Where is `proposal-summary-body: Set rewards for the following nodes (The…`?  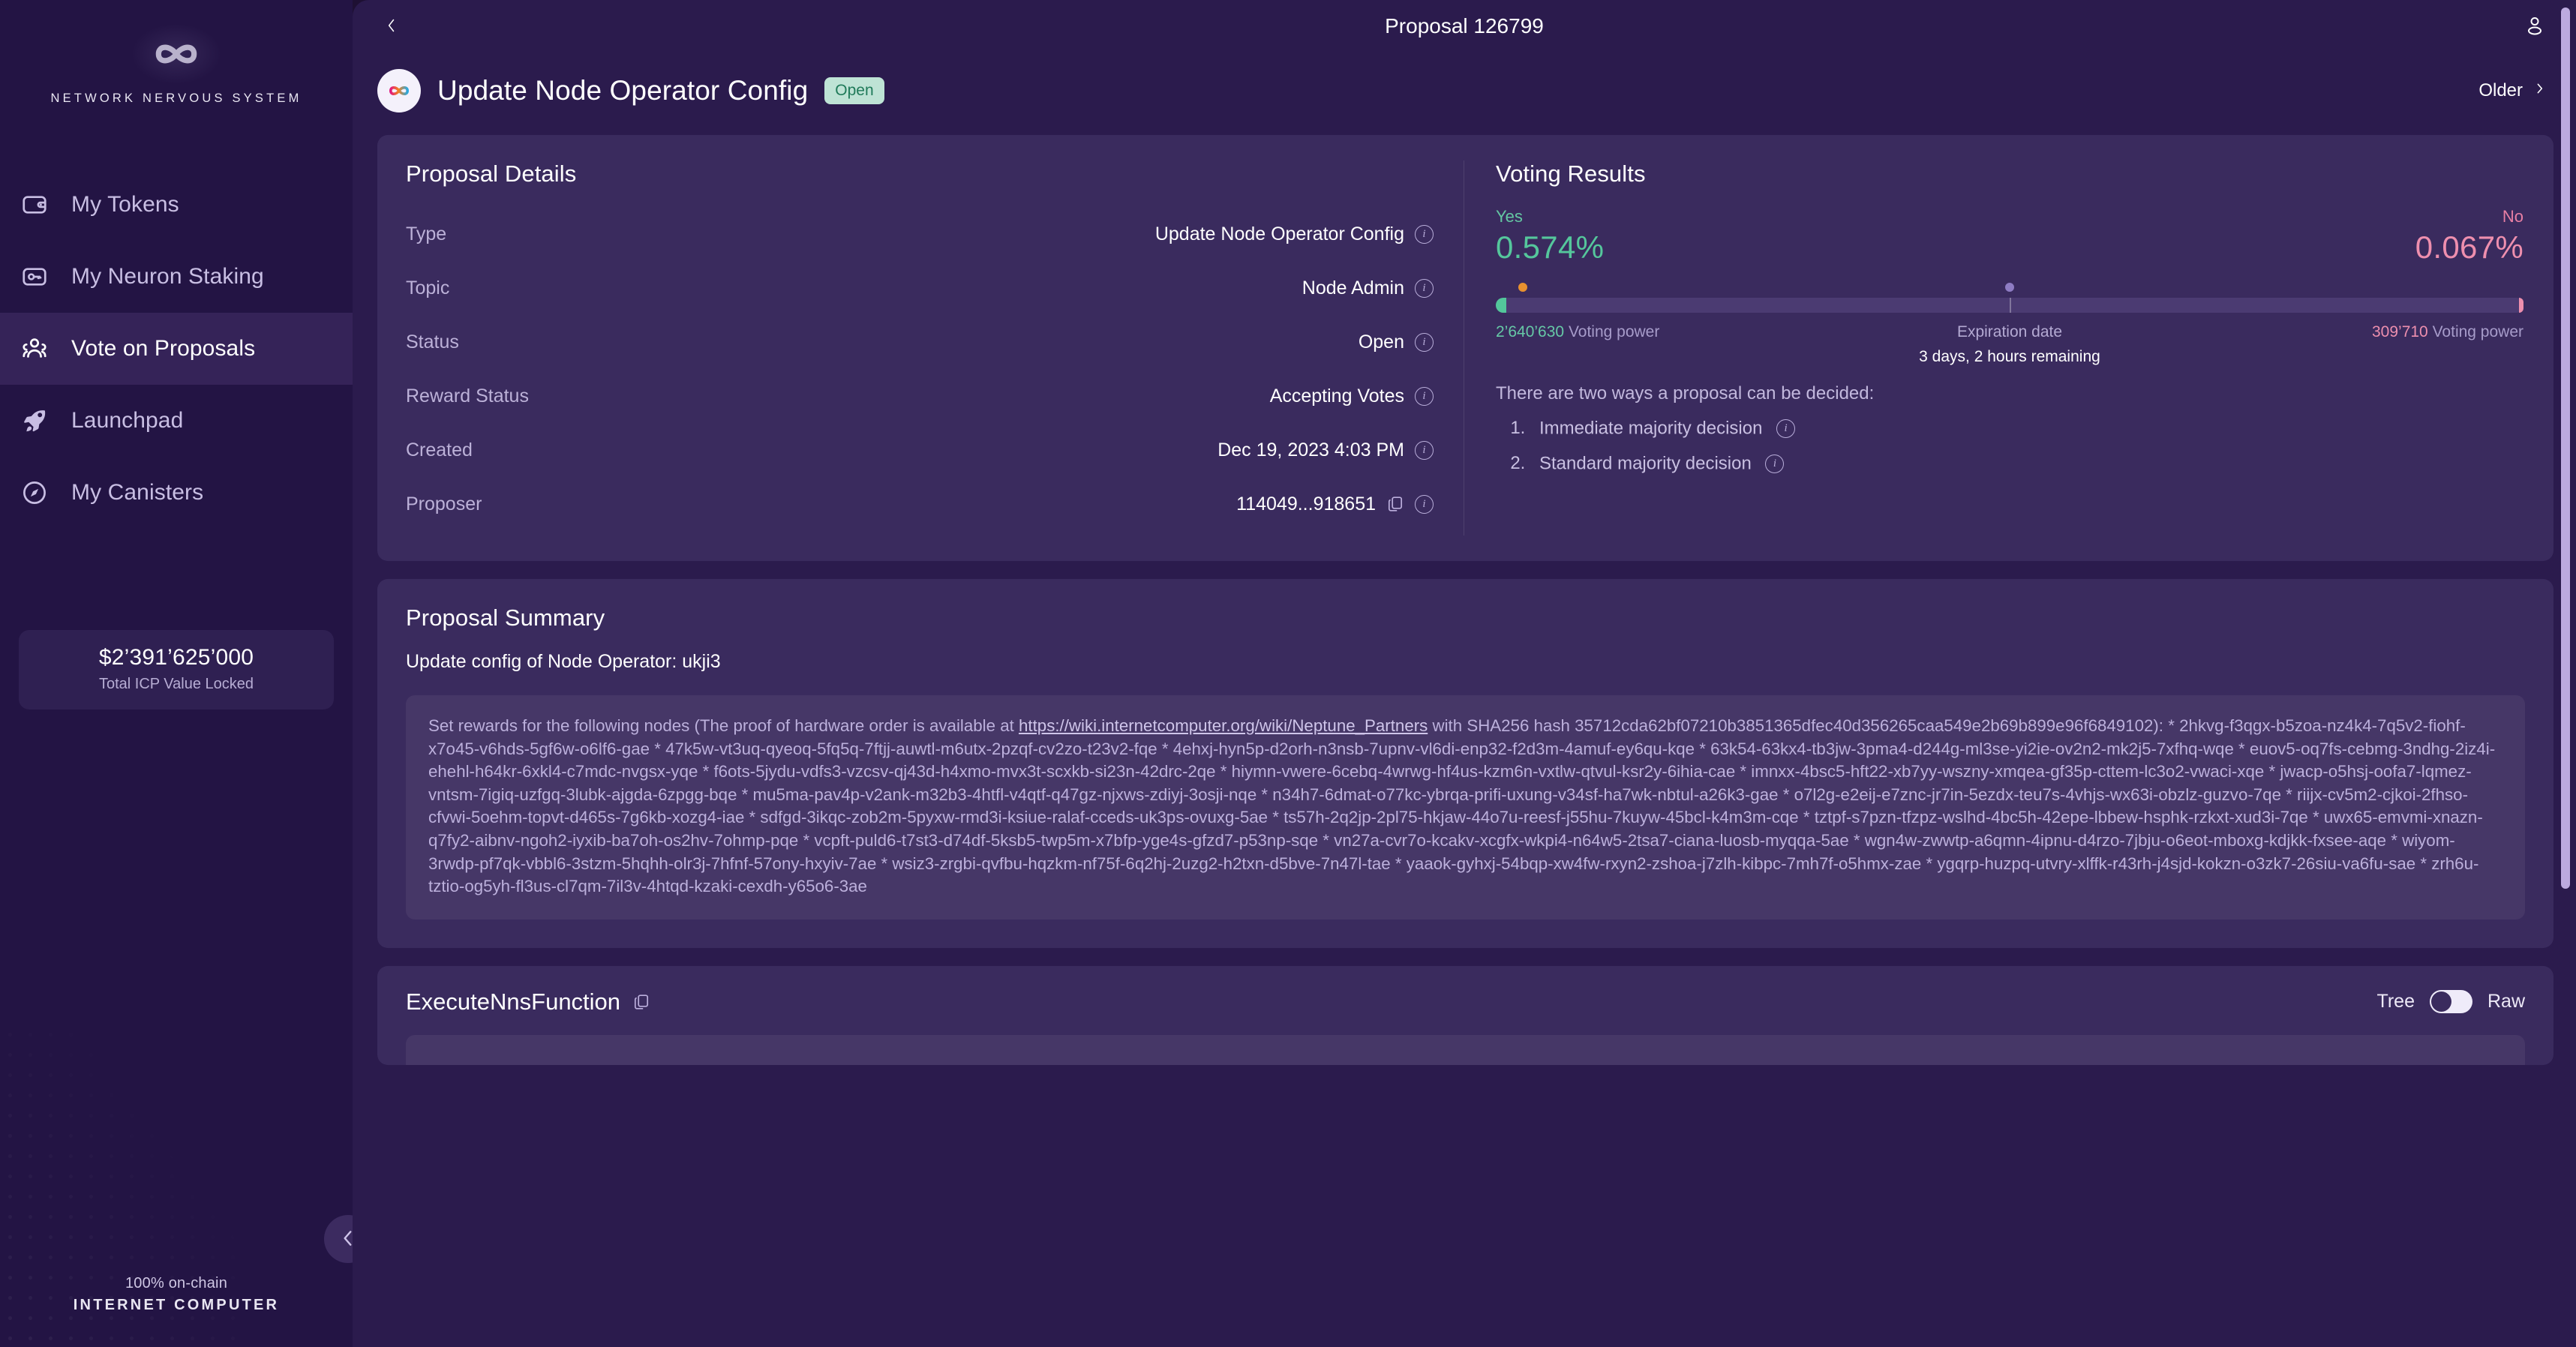 proposal-summary-body: Set rewards for the following nodes (The… is located at coordinates (1465, 806).